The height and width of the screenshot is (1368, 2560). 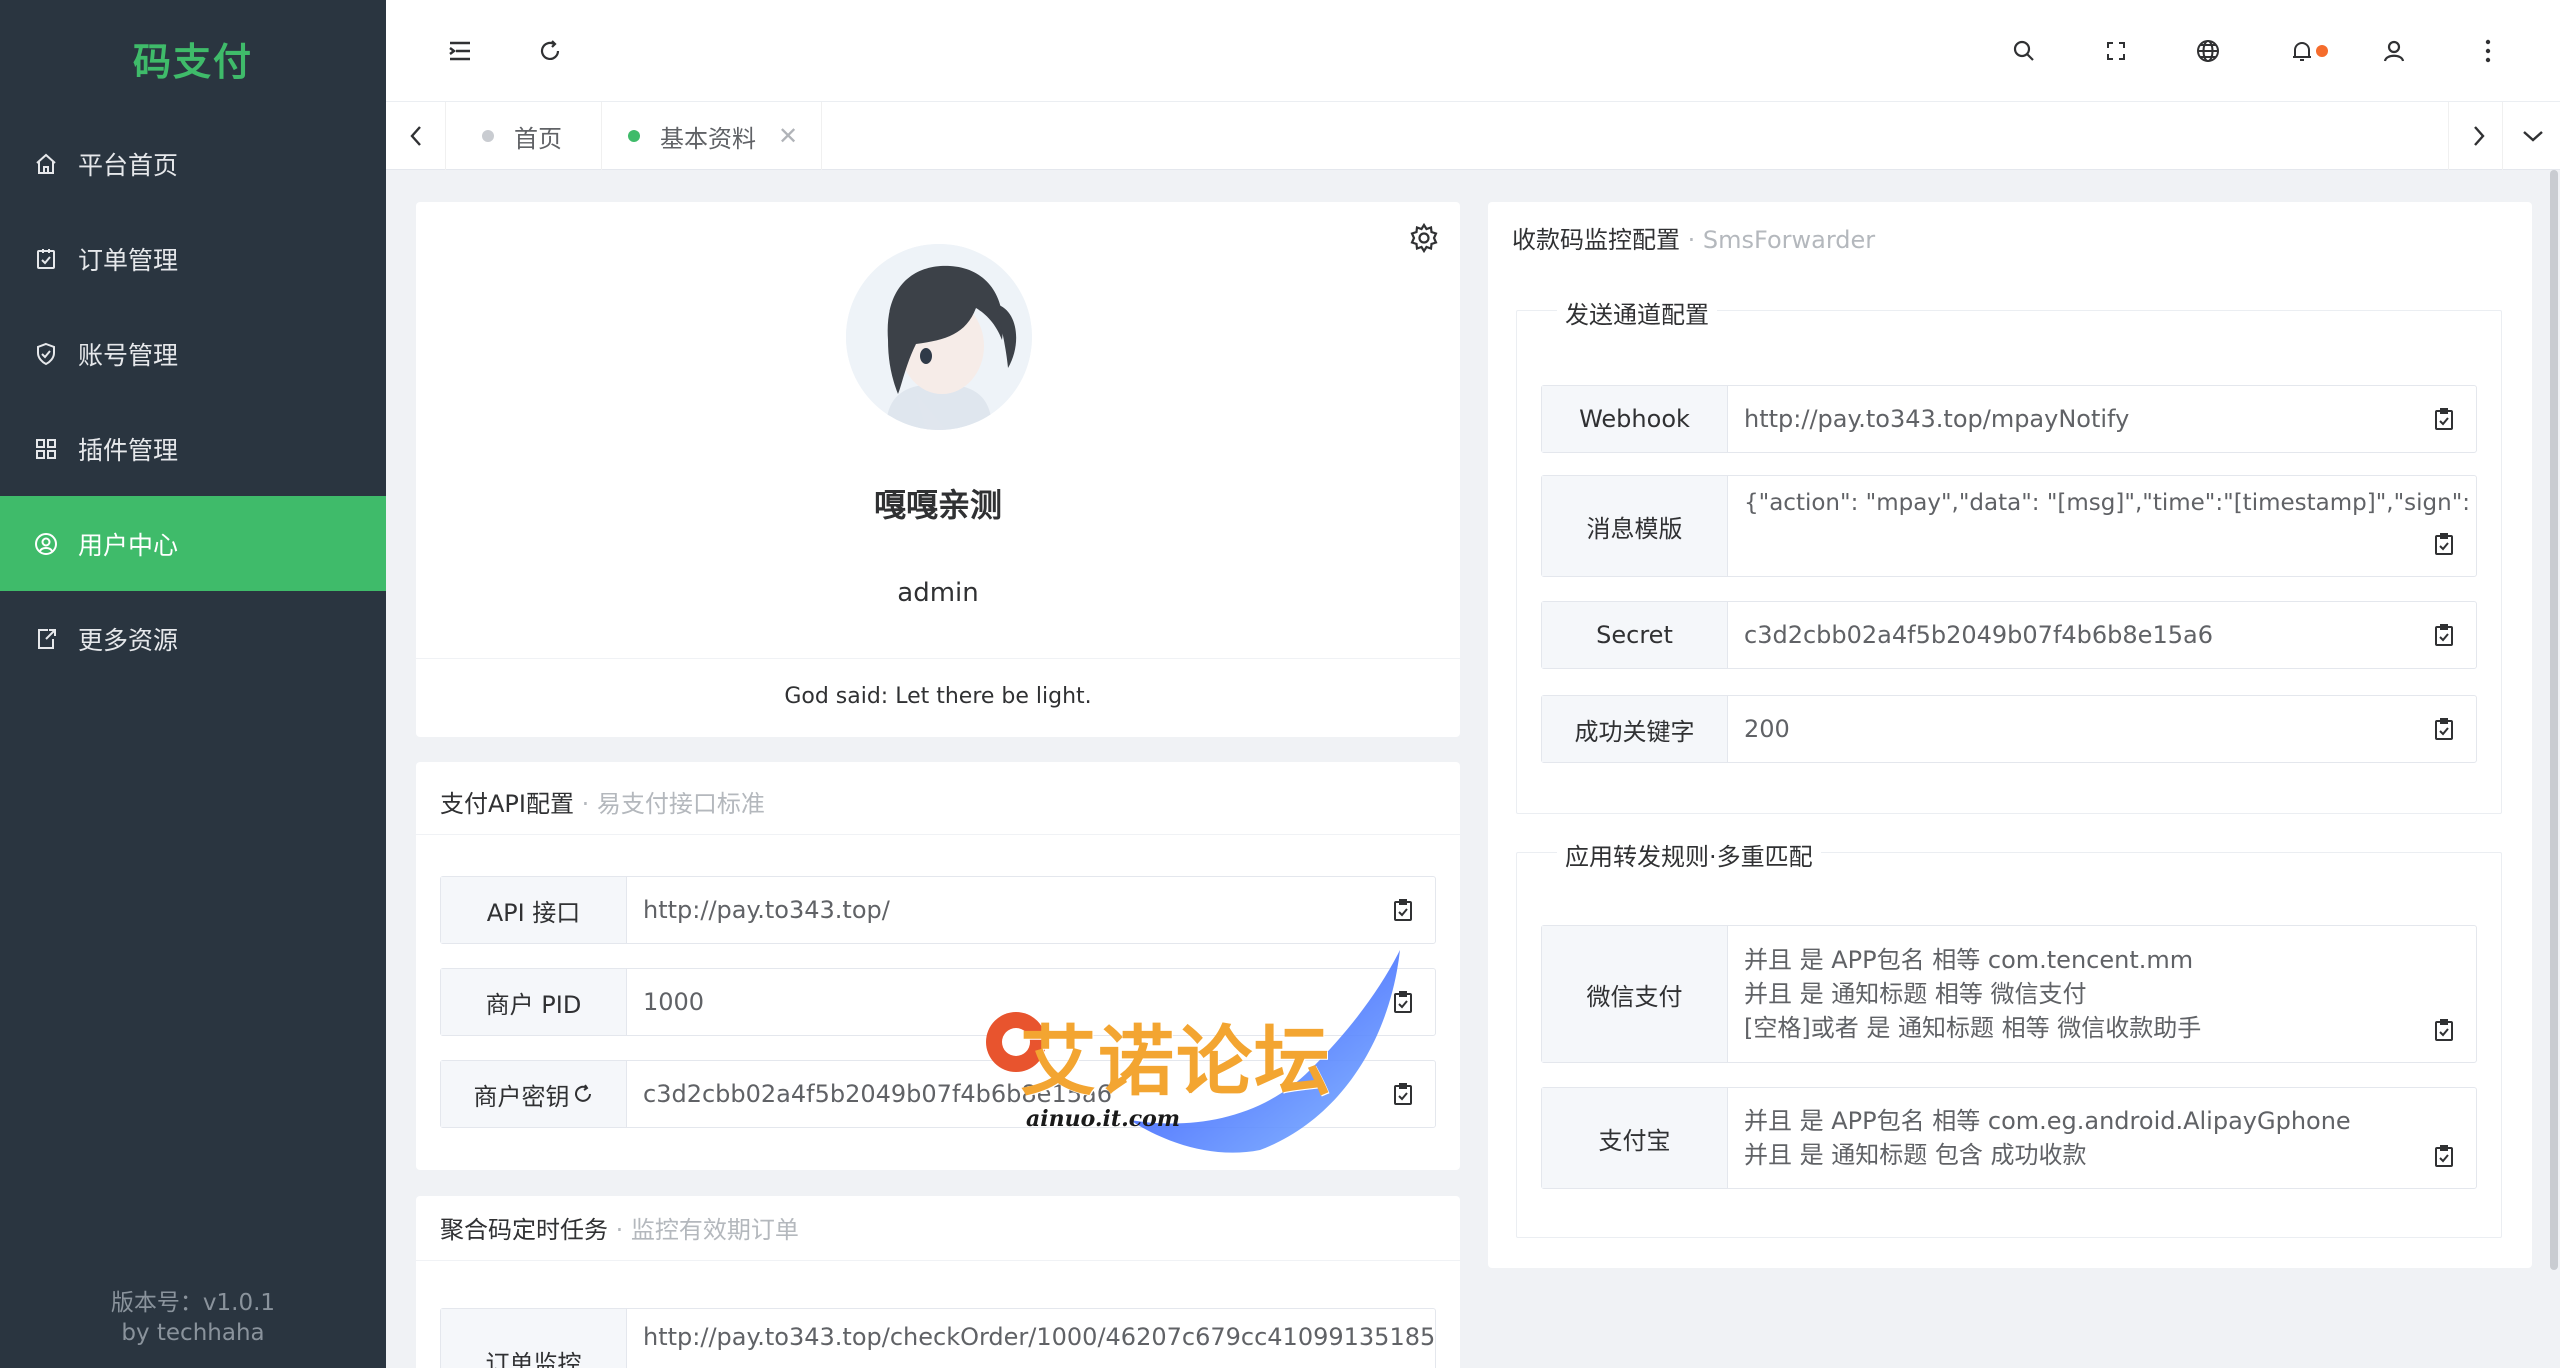 What do you see at coordinates (538, 138) in the screenshot?
I see `tab-label: 首页` at bounding box center [538, 138].